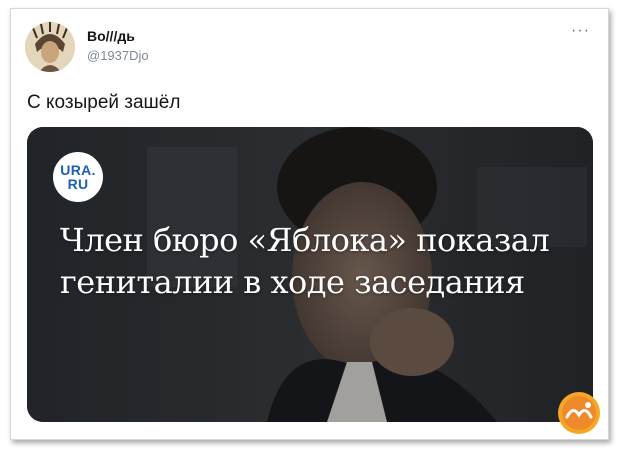 This screenshot has width=621, height=455. I want to click on ura-ru-logo: URA. RU, so click(78, 177).